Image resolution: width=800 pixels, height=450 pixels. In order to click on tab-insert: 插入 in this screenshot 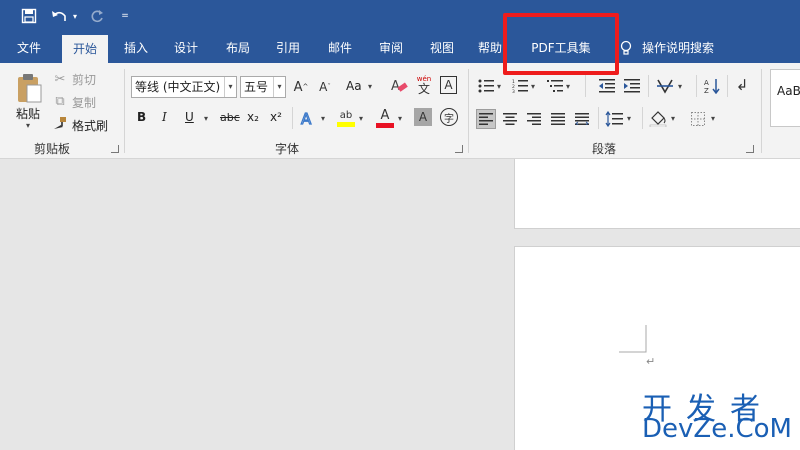, I will do `click(136, 48)`.